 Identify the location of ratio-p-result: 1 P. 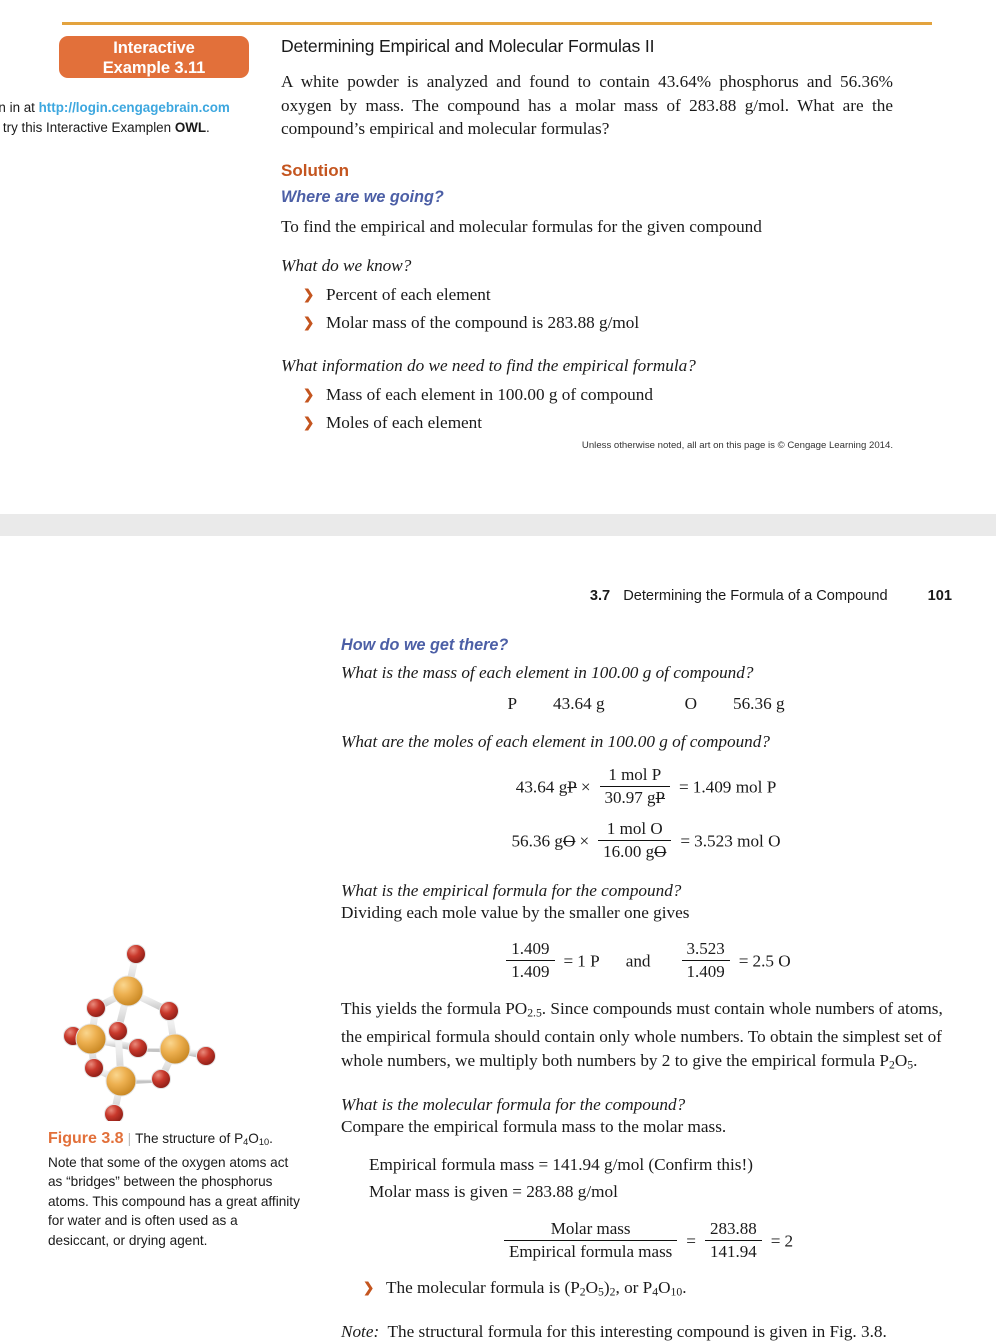
(588, 961).